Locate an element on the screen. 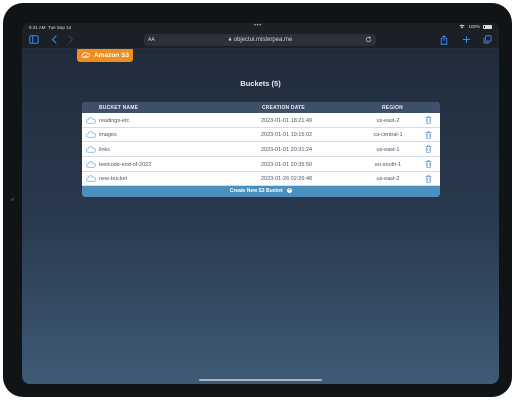 The width and height of the screenshot is (516, 400). url-display: objectui.misterpea.me is located at coordinates (260, 40).